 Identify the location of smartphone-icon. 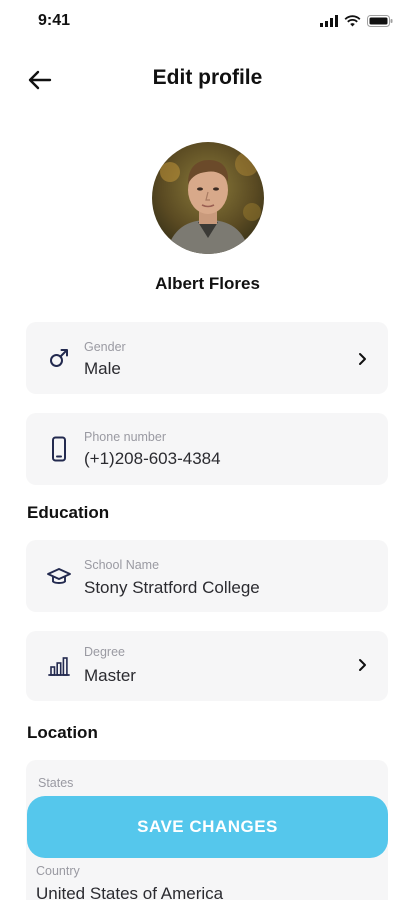
(59, 449).